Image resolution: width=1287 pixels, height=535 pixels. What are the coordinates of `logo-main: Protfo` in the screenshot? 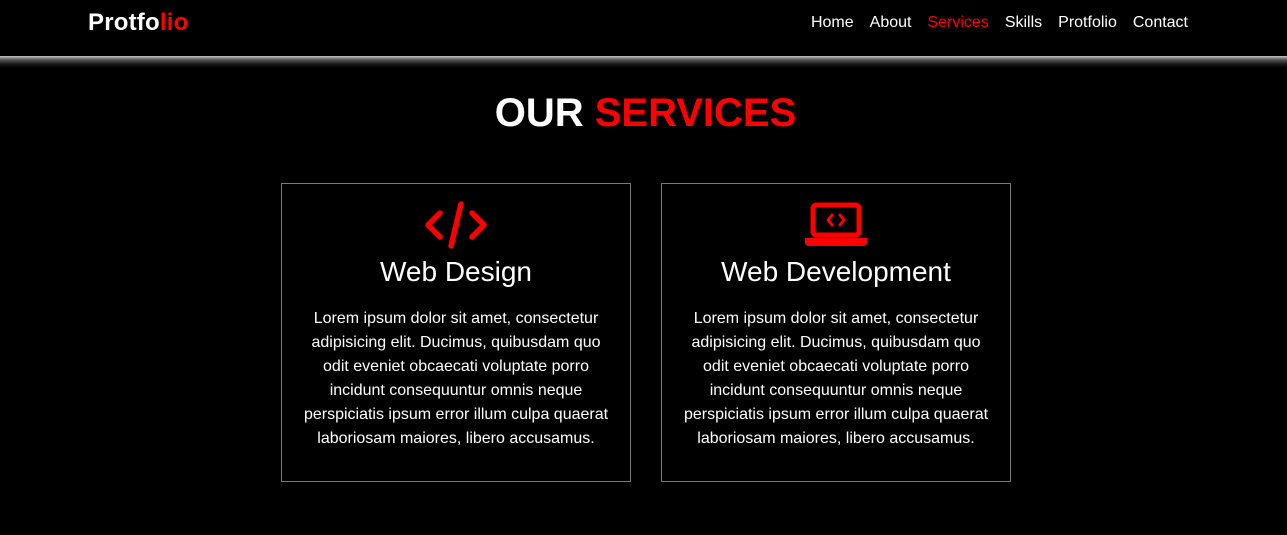 It's located at (124, 22).